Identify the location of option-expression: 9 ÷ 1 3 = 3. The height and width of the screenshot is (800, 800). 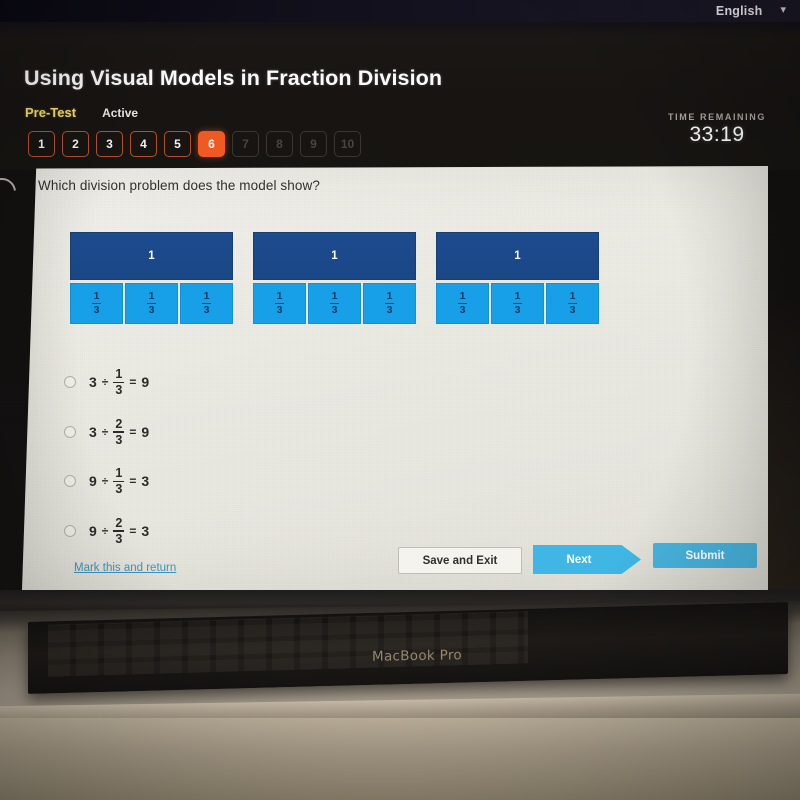
(119, 481).